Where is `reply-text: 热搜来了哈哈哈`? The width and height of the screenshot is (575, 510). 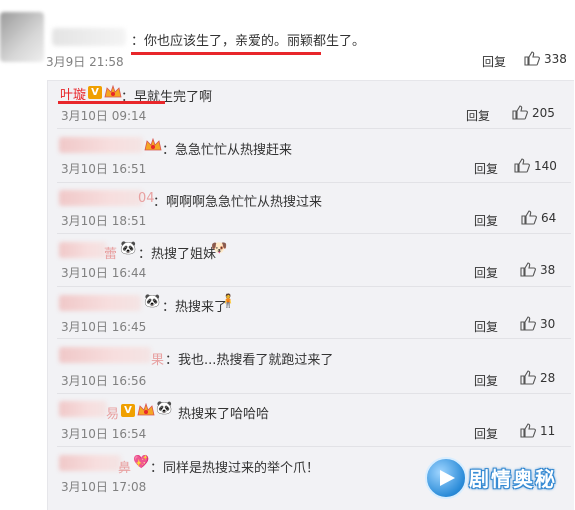
reply-text: 热搜来了哈哈哈 is located at coordinates (224, 414).